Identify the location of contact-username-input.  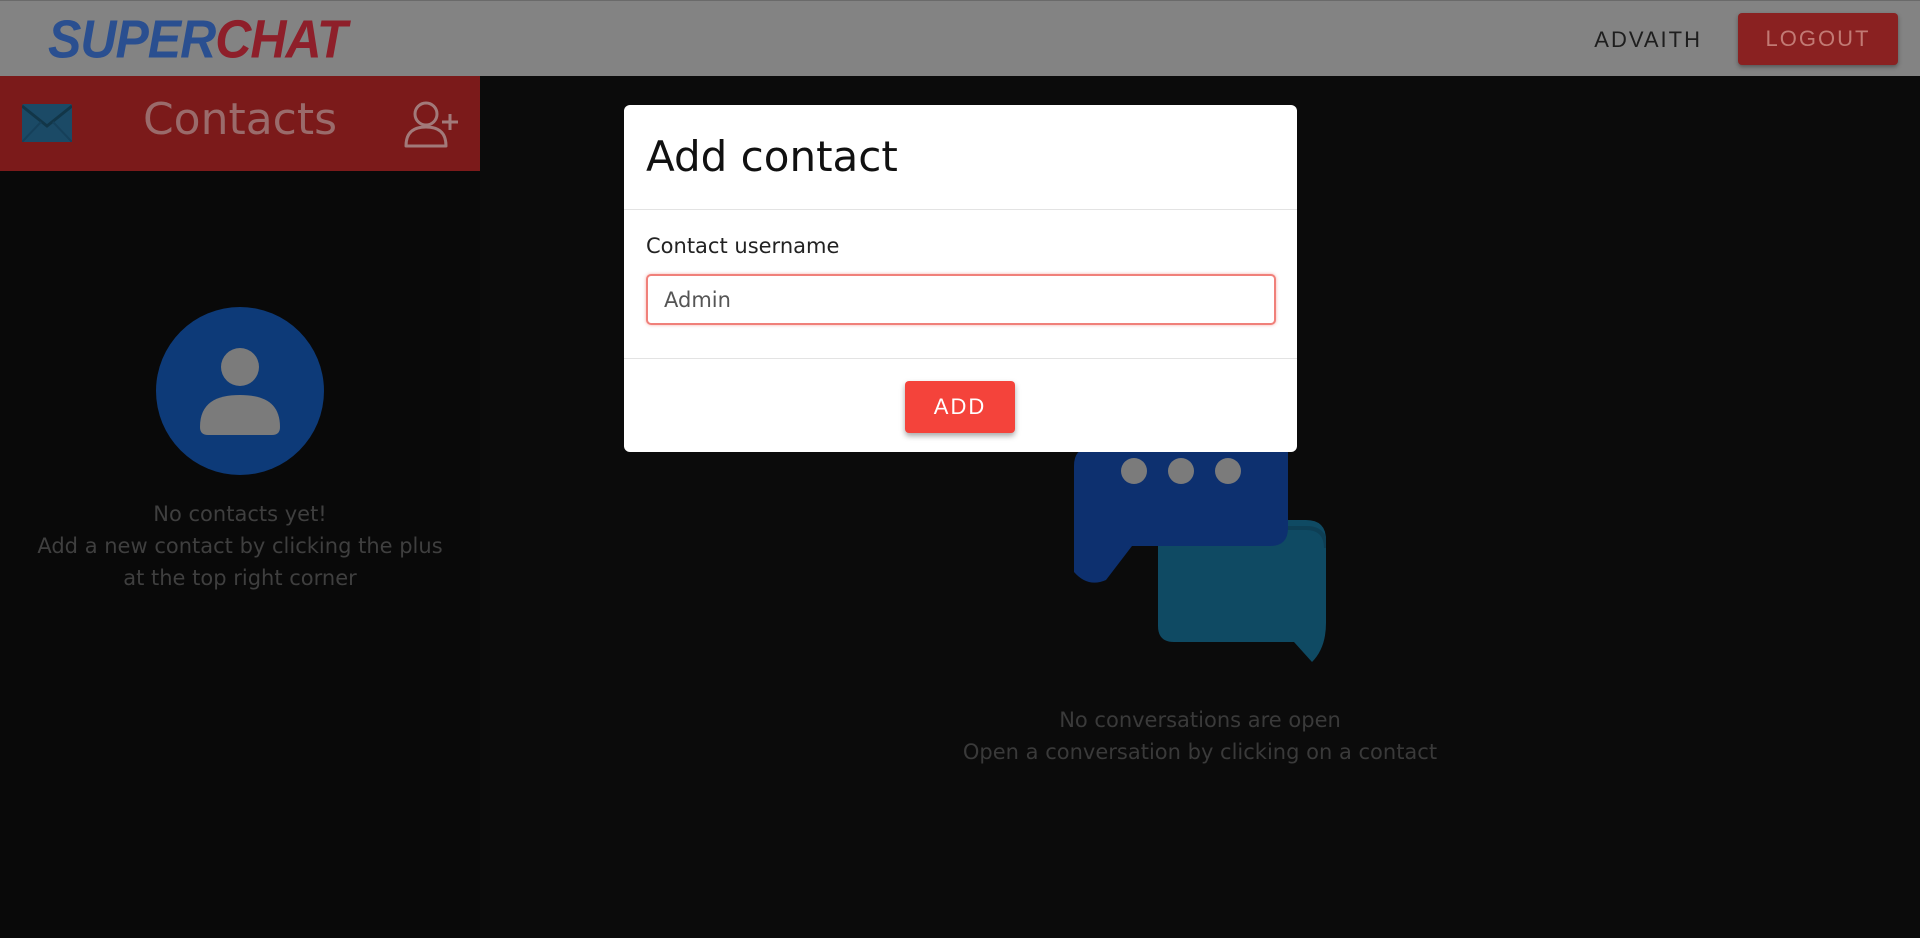
(961, 299).